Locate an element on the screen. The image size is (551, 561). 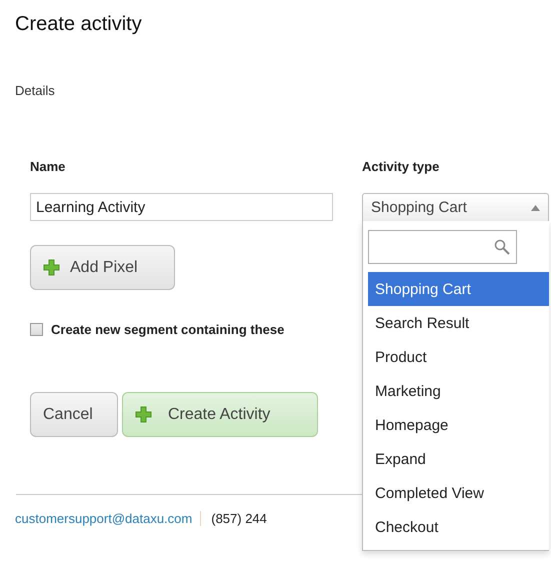
field-label: Activity type is located at coordinates (401, 167).